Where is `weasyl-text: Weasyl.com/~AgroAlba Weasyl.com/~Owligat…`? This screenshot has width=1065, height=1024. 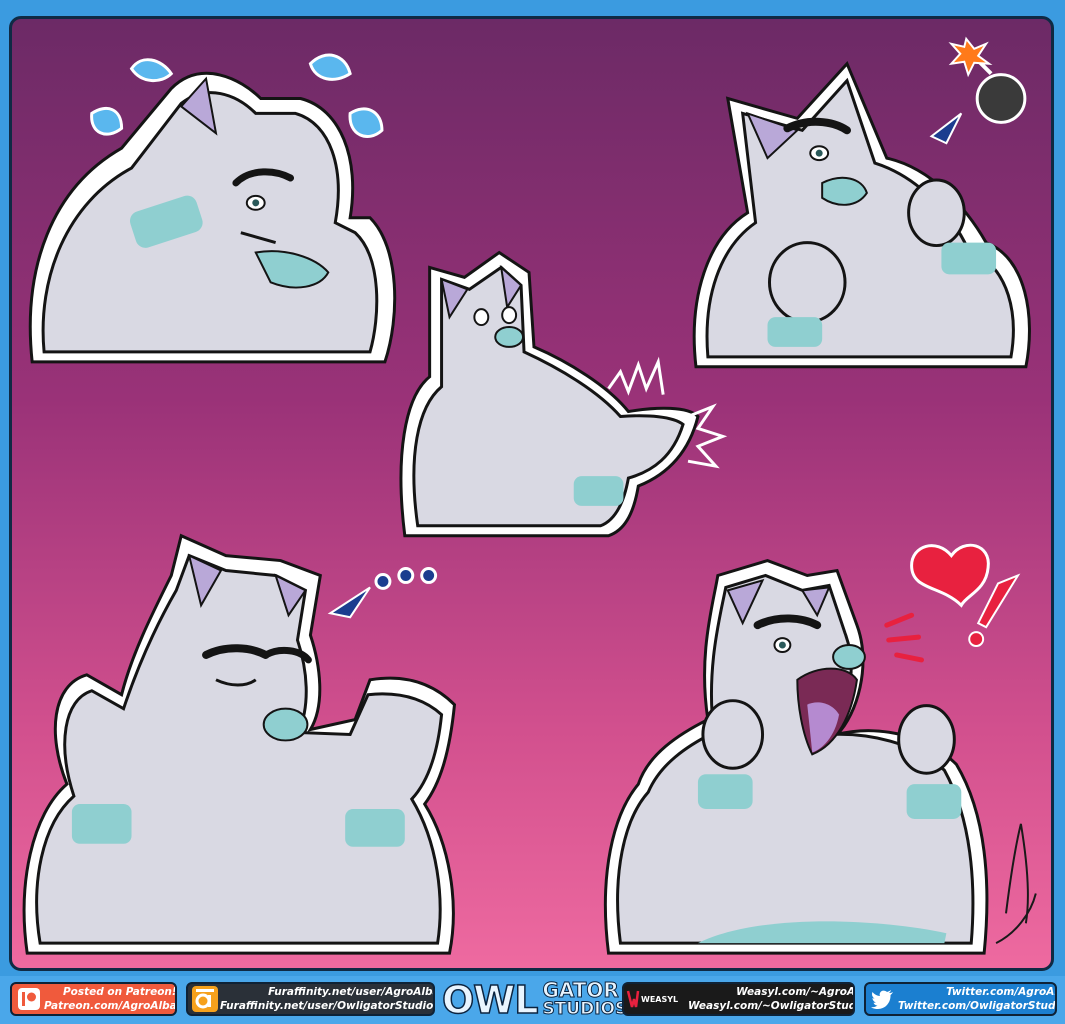 weasyl-text: Weasyl.com/~AgroAlba Weasyl.com/~Owligat… is located at coordinates (771, 999).